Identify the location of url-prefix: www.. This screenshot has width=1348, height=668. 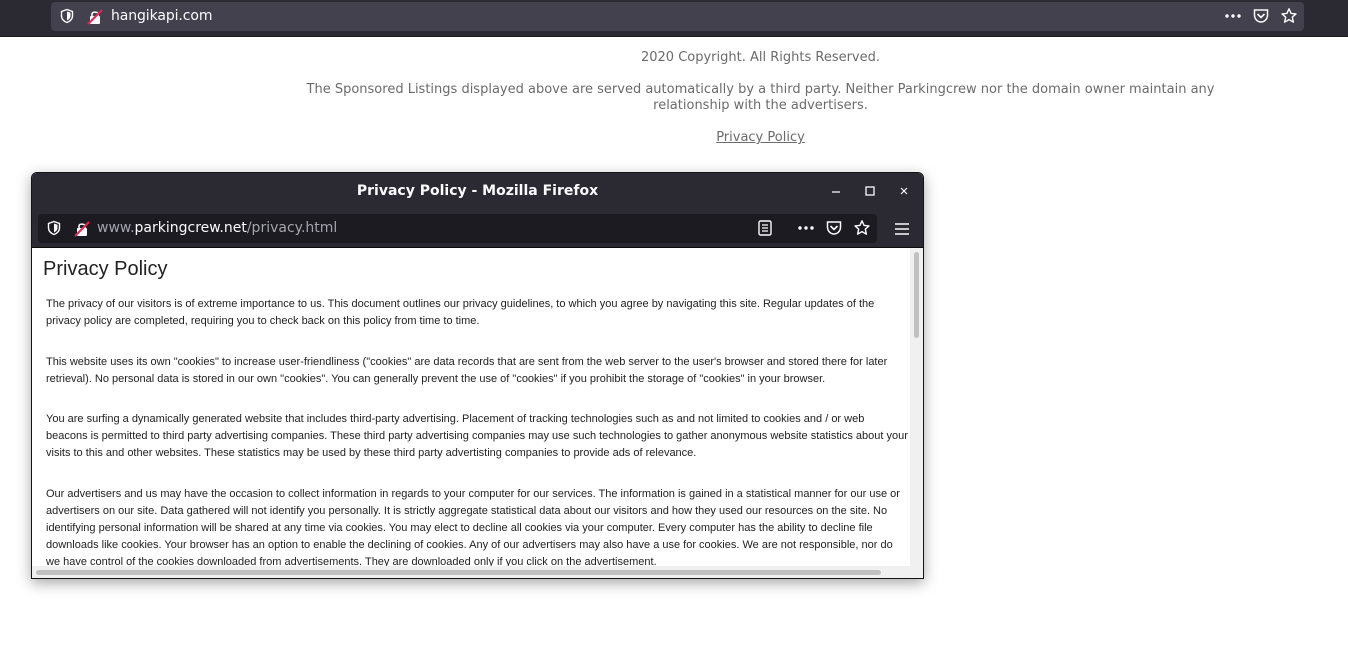
(116, 228).